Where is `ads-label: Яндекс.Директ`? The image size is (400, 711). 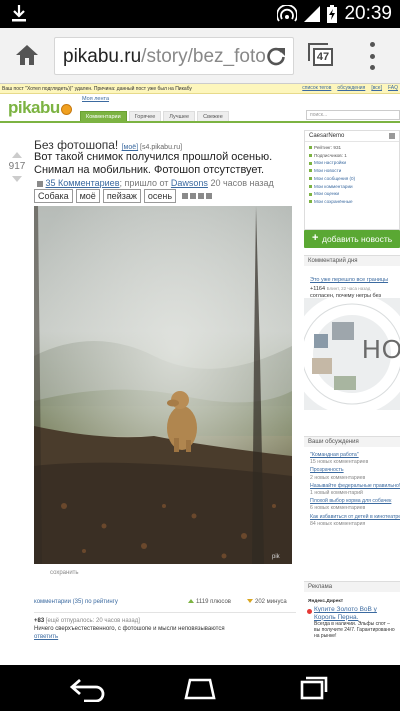
ads-label: Яндекс.Директ is located at coordinates (326, 601).